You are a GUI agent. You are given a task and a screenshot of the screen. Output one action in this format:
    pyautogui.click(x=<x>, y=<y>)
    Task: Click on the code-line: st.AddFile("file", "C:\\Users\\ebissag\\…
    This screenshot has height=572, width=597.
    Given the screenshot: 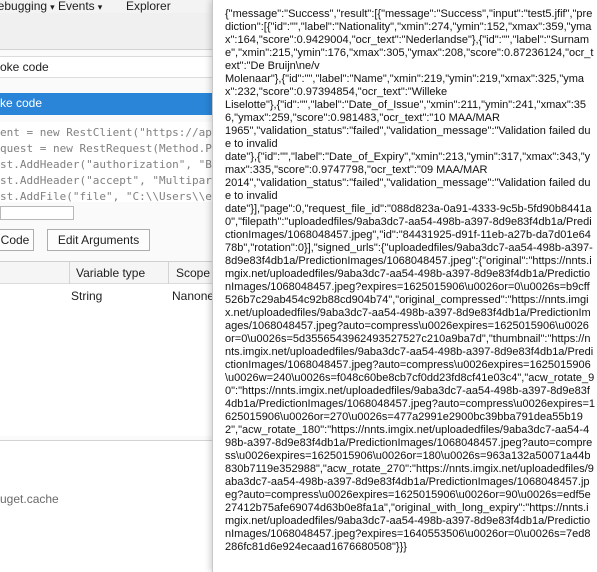 What is the action you would take?
    pyautogui.click(x=110, y=196)
    